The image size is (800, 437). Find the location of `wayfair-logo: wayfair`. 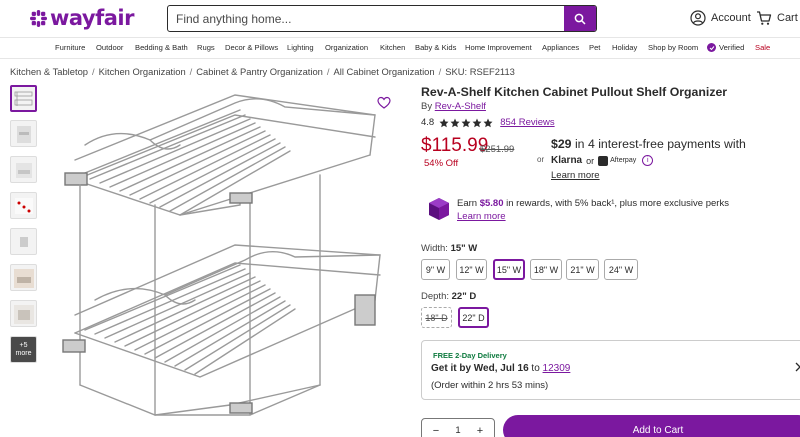

wayfair-logo: wayfair is located at coordinates (82, 18).